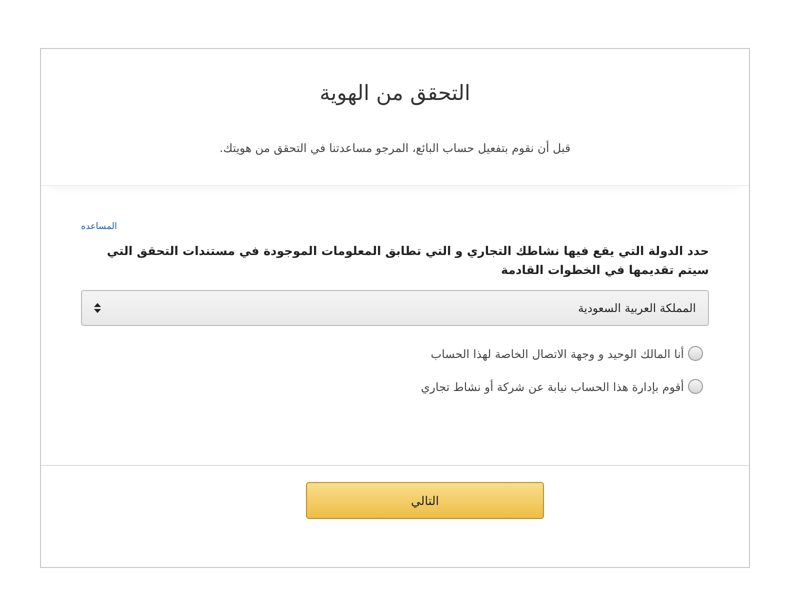 The image size is (785, 600). Describe the element at coordinates (99, 227) in the screenshot. I see `help-link: المساعده` at that location.